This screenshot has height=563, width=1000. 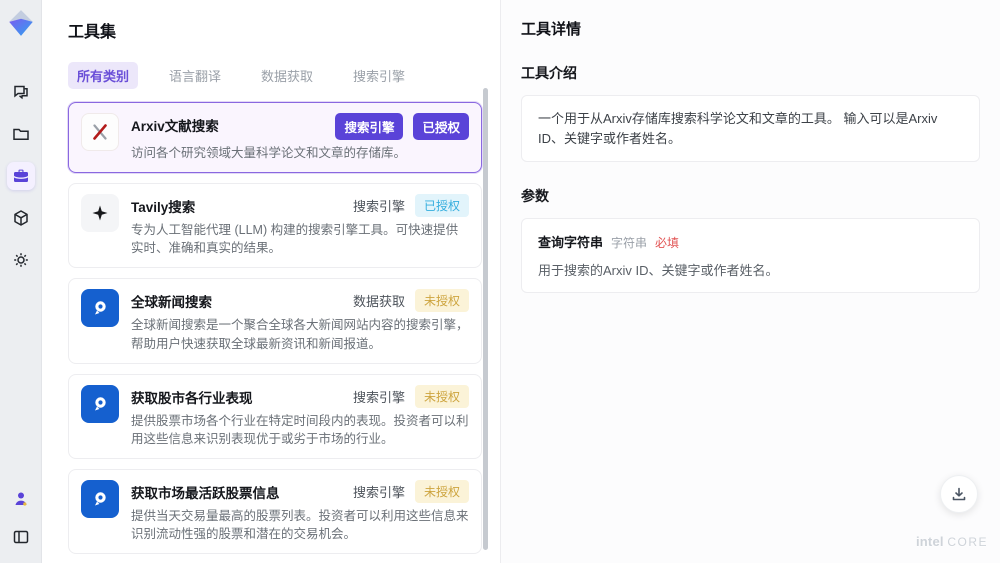 I want to click on sidebar-item-tools, so click(x=20, y=176).